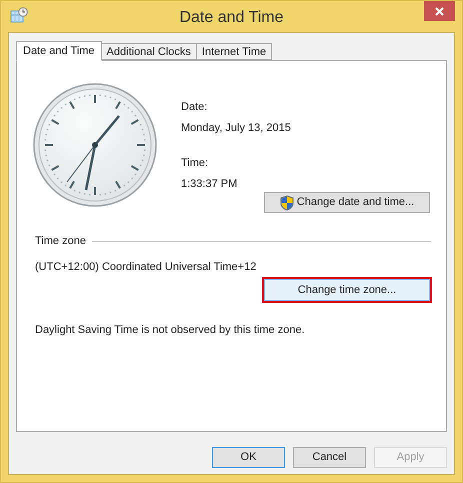 Image resolution: width=463 pixels, height=483 pixels. I want to click on time-zone-value: (UTC+12:00) Coordinated Universal Time+12, so click(145, 267).